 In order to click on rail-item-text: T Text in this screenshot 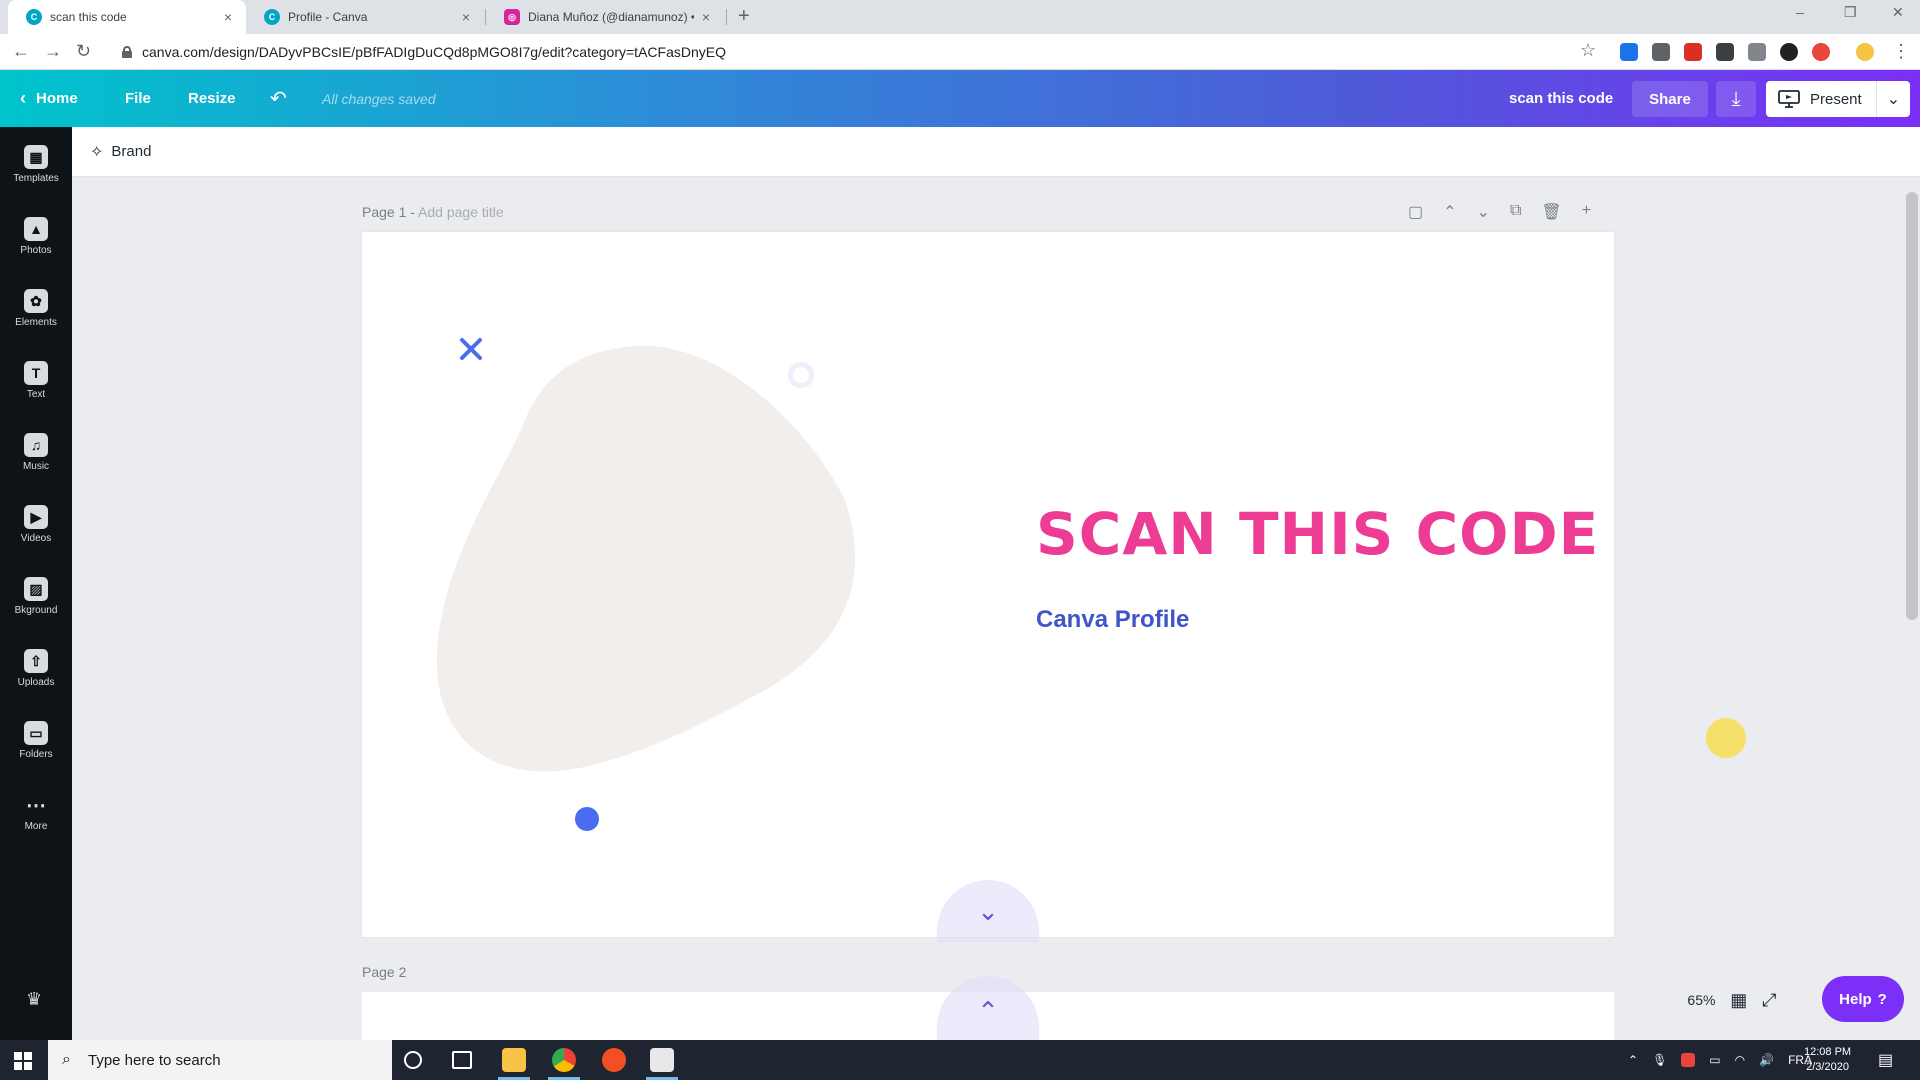, I will do `click(36, 387)`.